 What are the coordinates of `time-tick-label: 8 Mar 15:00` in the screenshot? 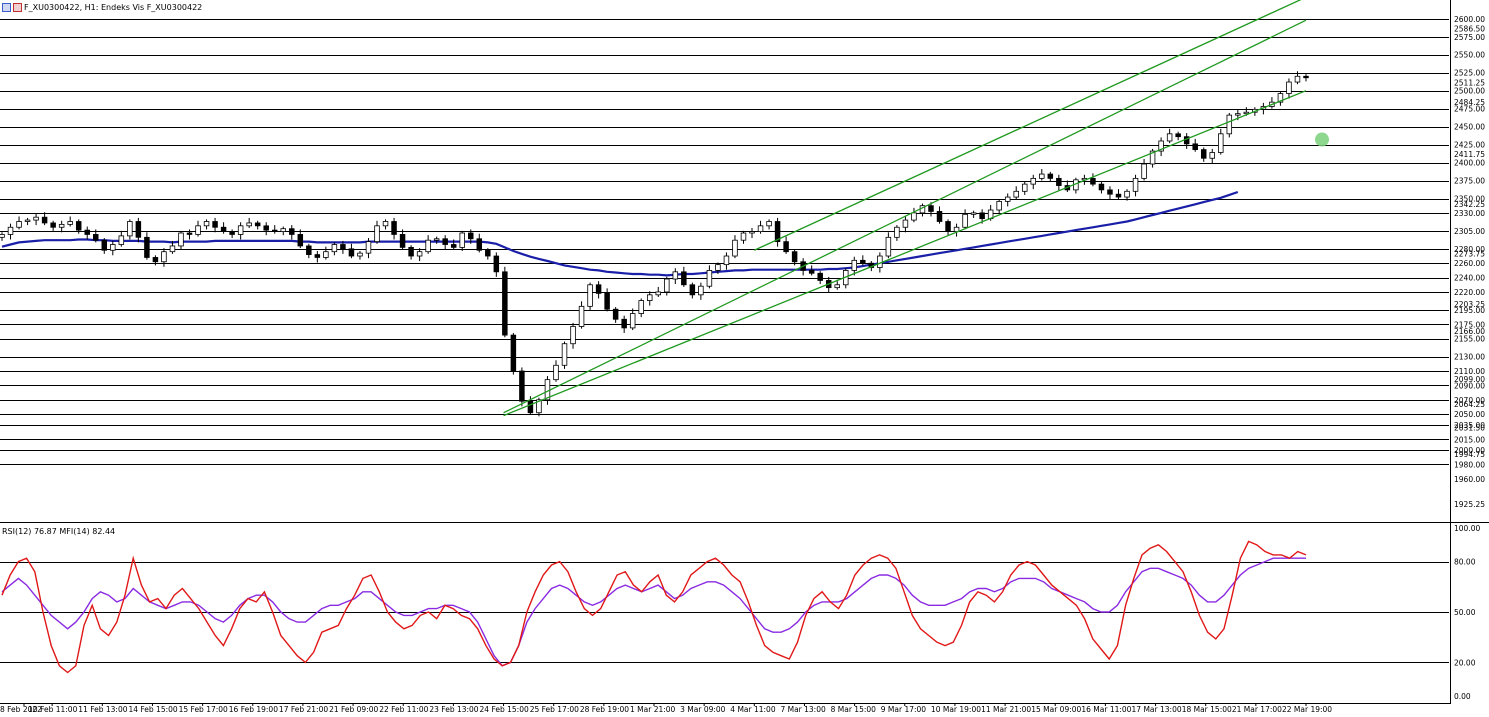 It's located at (854, 709).